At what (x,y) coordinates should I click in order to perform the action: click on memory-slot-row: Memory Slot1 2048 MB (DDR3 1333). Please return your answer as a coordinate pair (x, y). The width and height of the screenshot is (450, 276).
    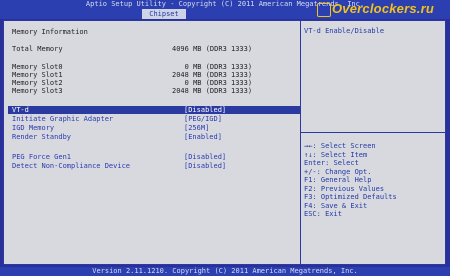
    Looking at the image, I should click on (132, 75).